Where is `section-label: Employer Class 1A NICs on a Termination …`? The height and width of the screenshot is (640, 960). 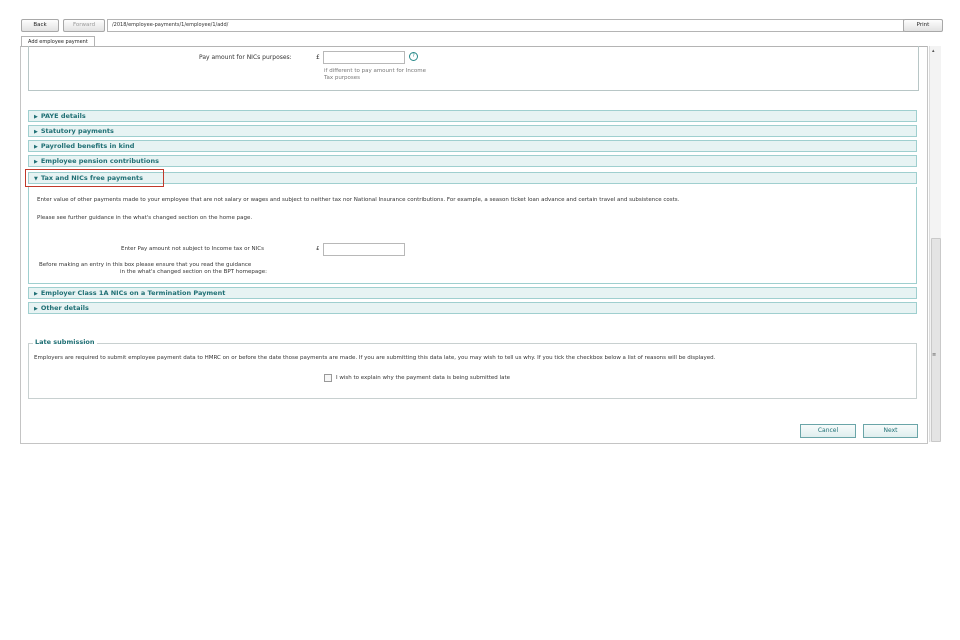 section-label: Employer Class 1A NICs on a Termination … is located at coordinates (133, 293).